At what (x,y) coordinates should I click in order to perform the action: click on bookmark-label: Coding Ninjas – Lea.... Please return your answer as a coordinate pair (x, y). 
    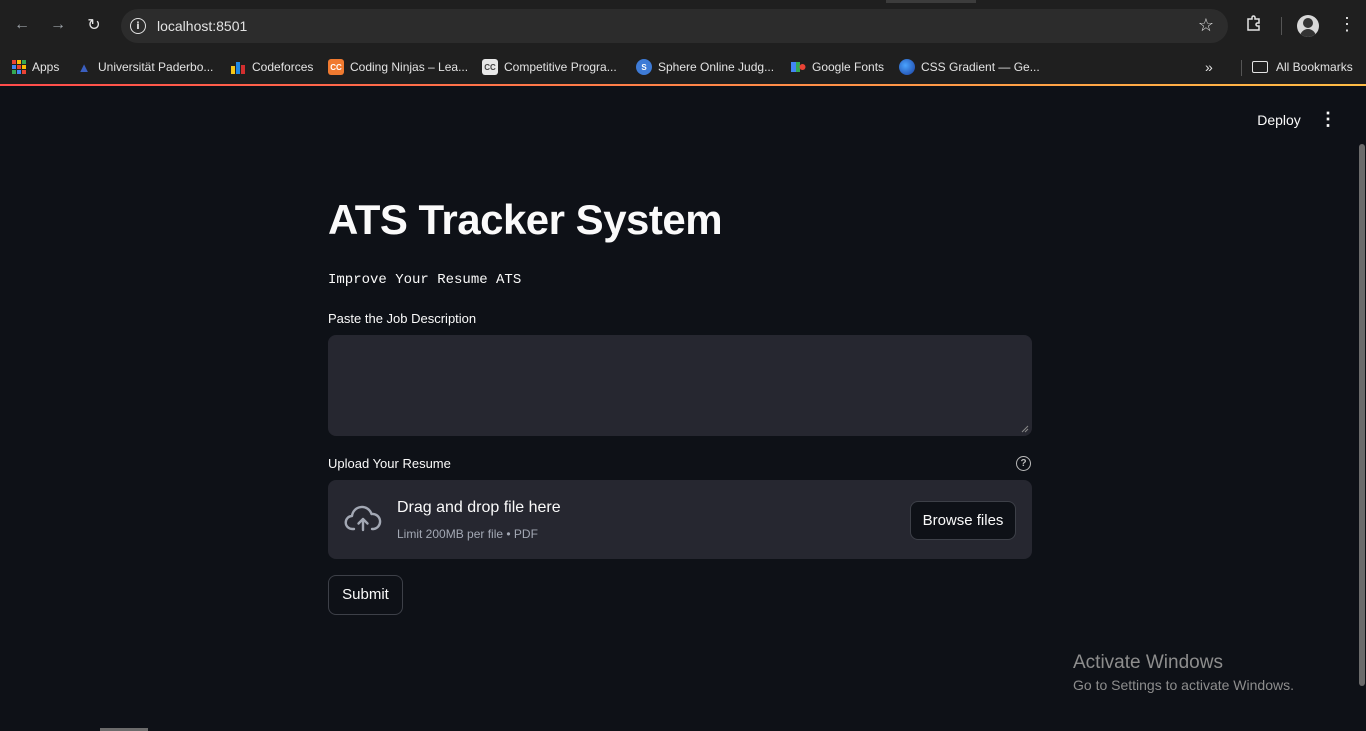
    Looking at the image, I should click on (409, 67).